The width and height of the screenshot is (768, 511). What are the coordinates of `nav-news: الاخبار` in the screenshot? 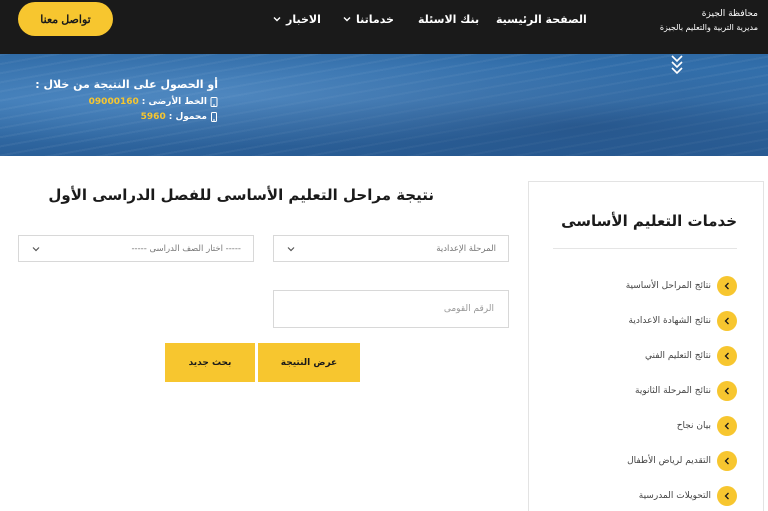 It's located at (296, 19).